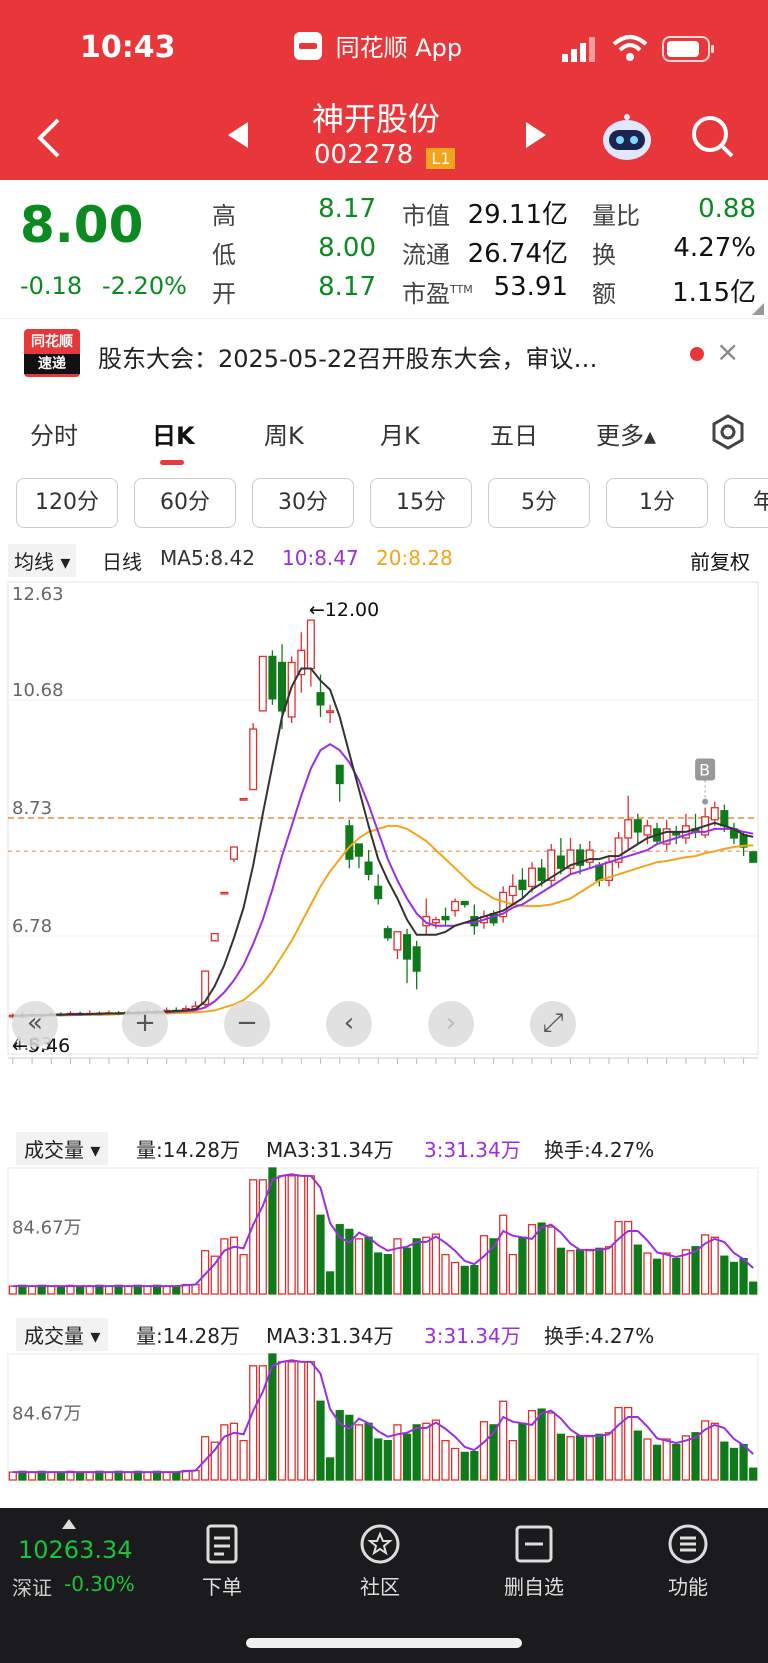  Describe the element at coordinates (75, 1550) in the screenshot. I see `index-value: 10263.34` at that location.